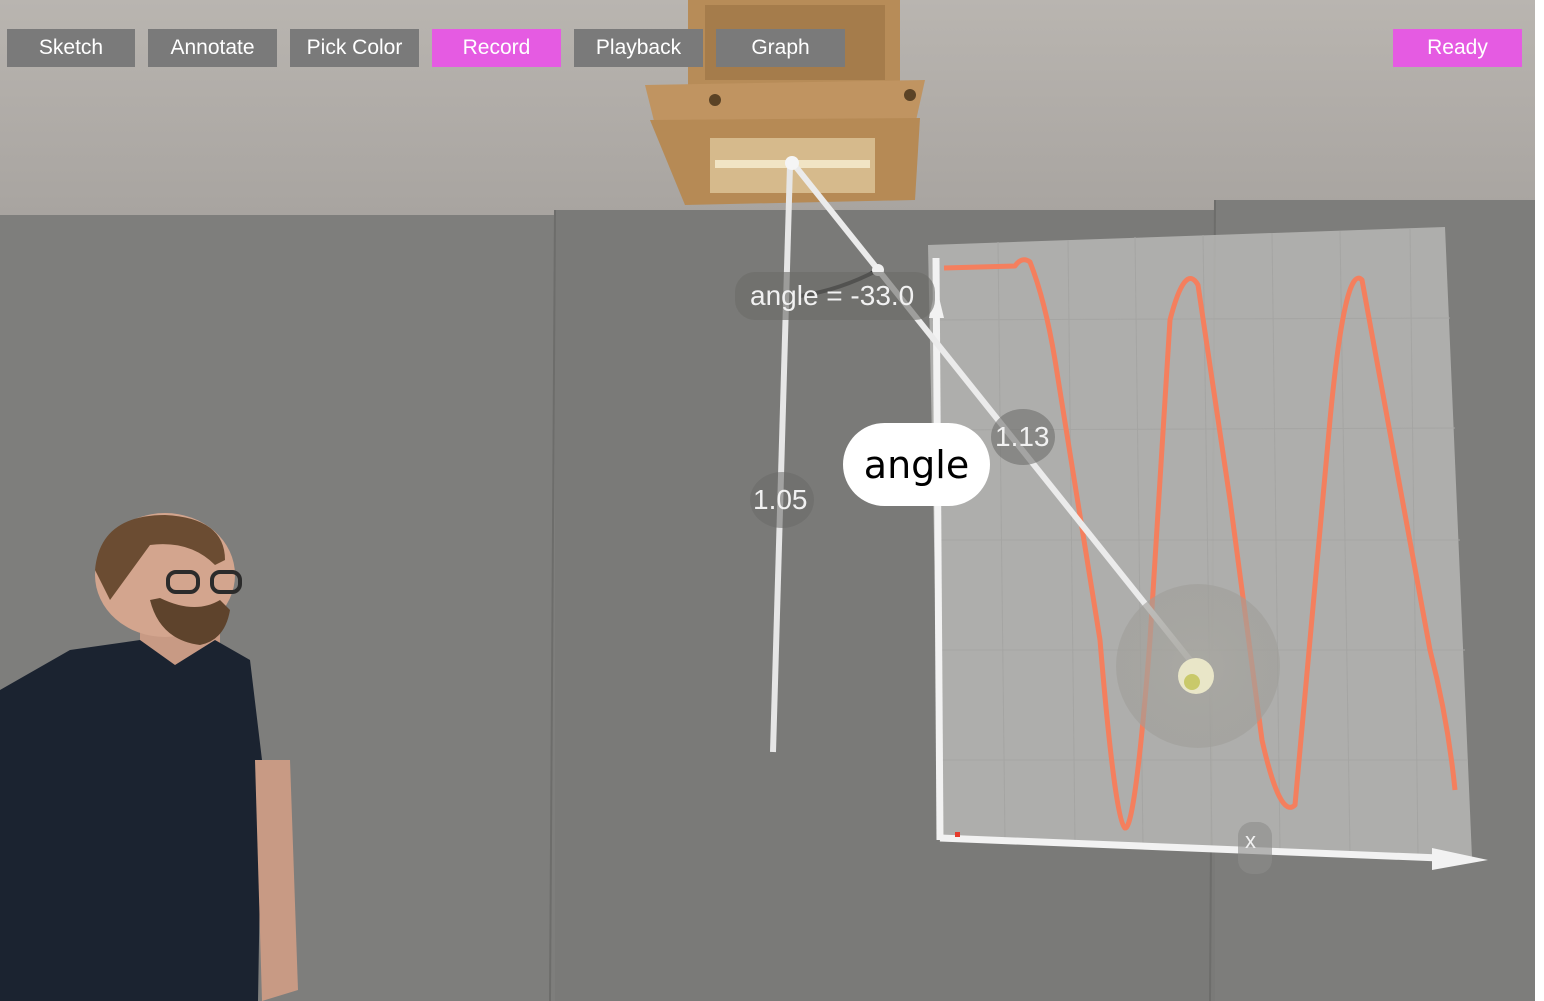 The image size is (1544, 1001). What do you see at coordinates (792, 163) in the screenshot?
I see `pivot-point` at bounding box center [792, 163].